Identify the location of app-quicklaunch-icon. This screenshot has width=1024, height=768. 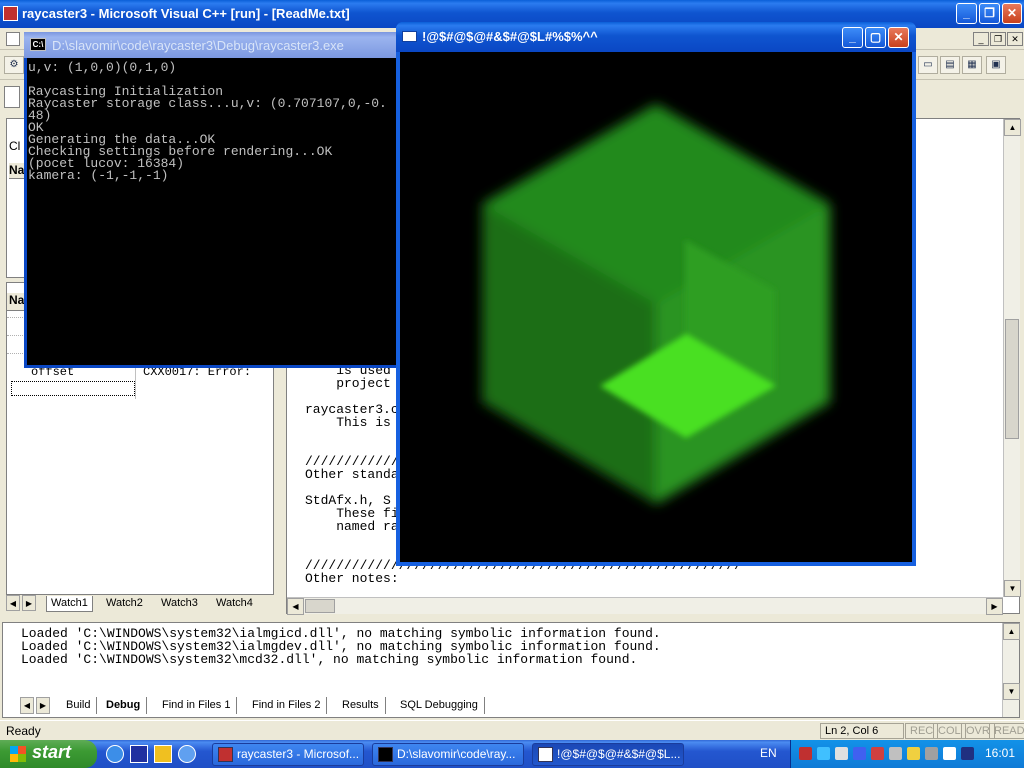
(163, 754).